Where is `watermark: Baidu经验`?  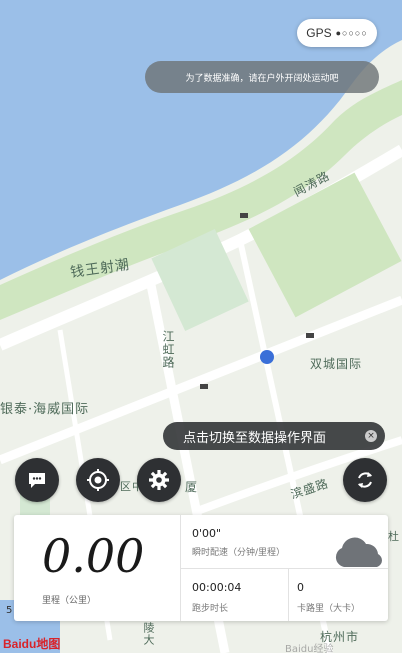
watermark: Baidu经验 is located at coordinates (309, 648).